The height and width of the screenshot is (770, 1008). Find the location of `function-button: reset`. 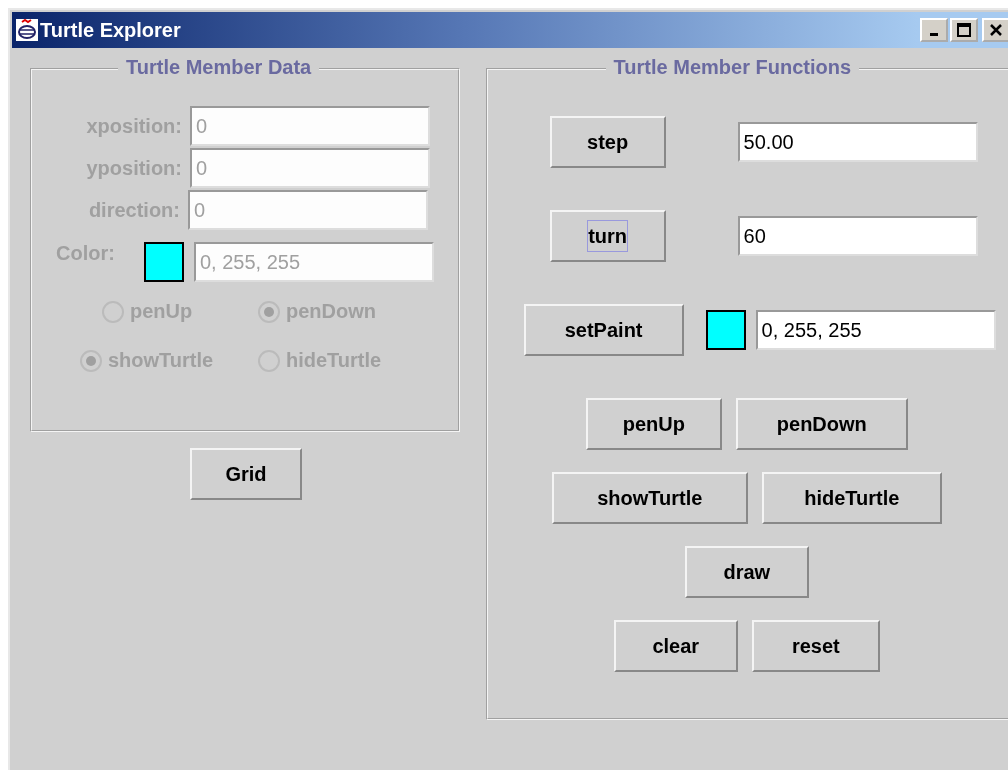

function-button: reset is located at coordinates (815, 646).